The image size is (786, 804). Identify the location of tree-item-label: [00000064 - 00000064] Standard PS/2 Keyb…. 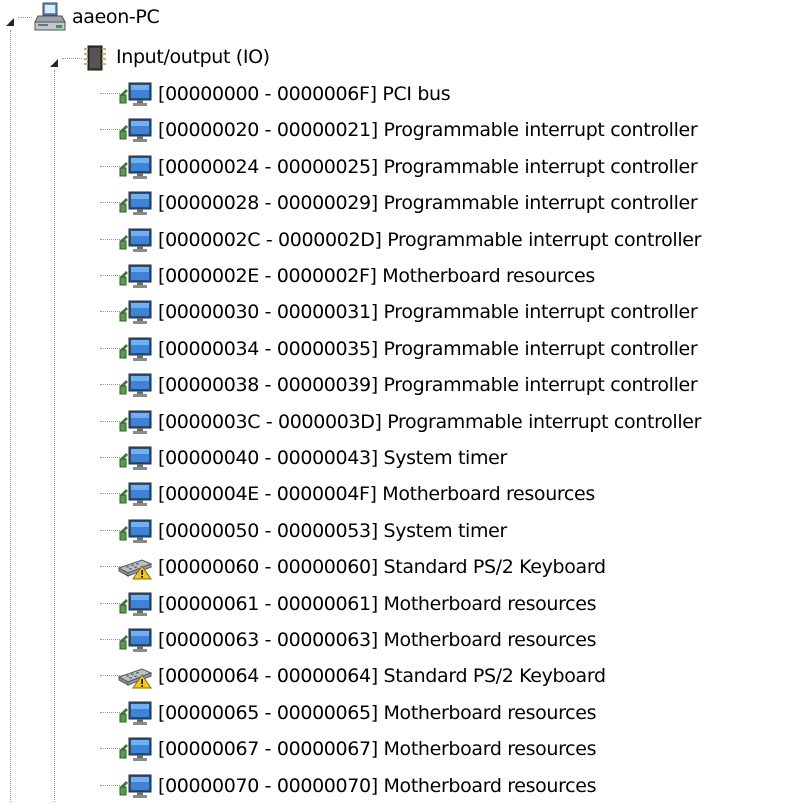
(382, 676).